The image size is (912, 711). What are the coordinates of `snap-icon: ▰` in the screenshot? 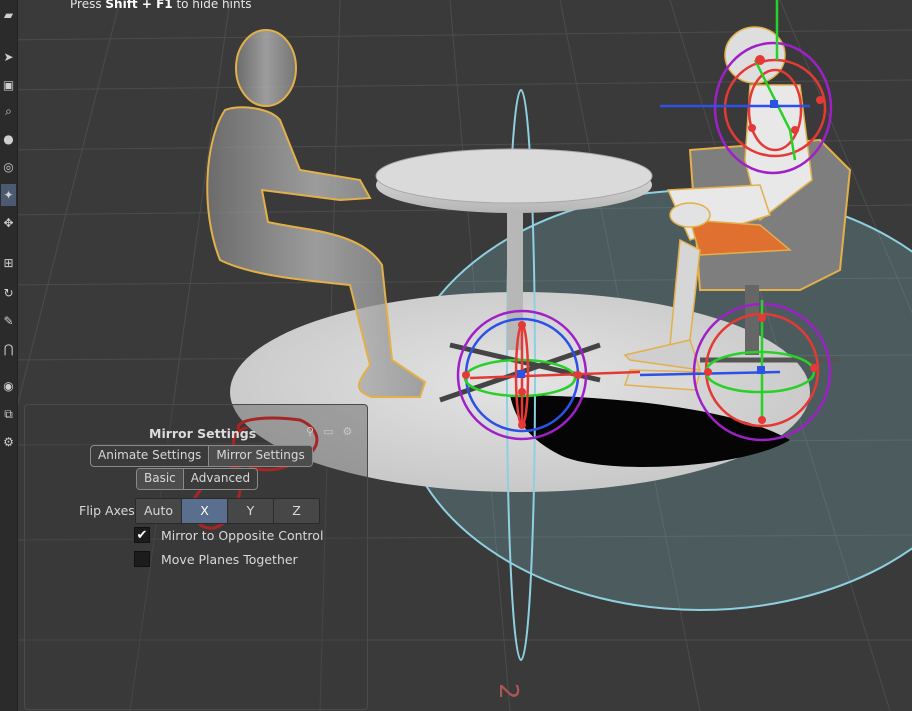 It's located at (8, 15).